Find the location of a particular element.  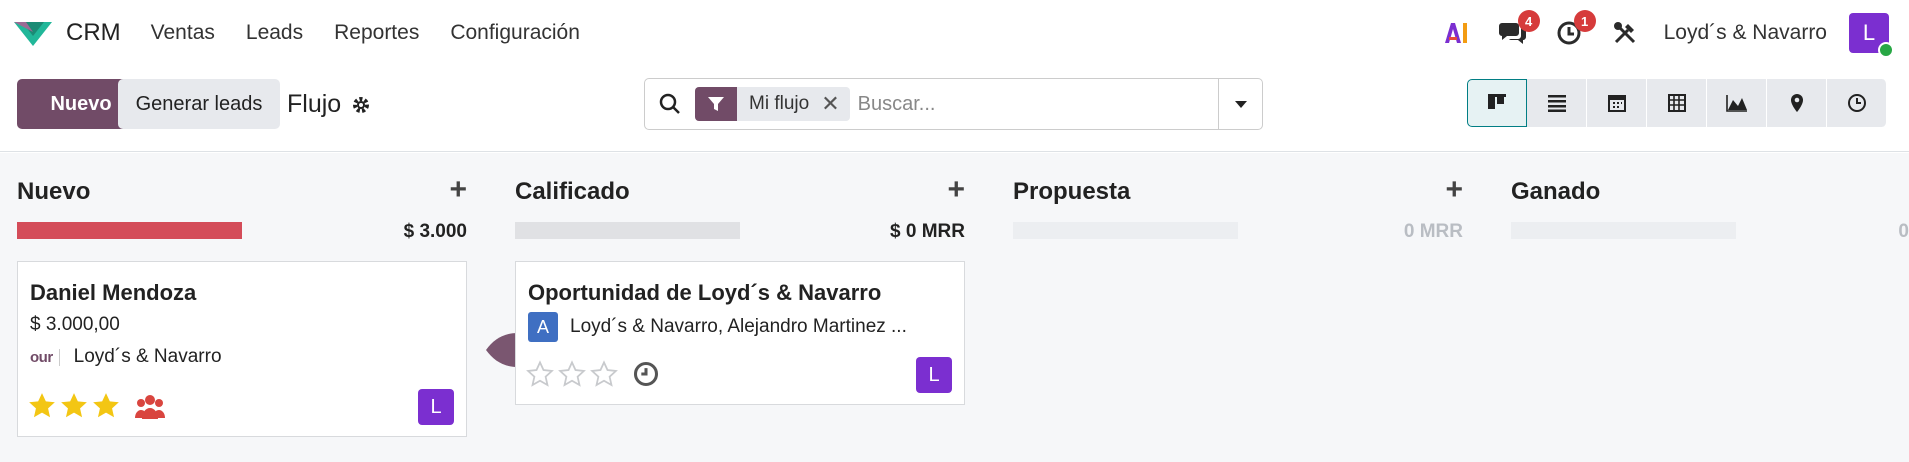

pivot-table-icon is located at coordinates (1676, 103).